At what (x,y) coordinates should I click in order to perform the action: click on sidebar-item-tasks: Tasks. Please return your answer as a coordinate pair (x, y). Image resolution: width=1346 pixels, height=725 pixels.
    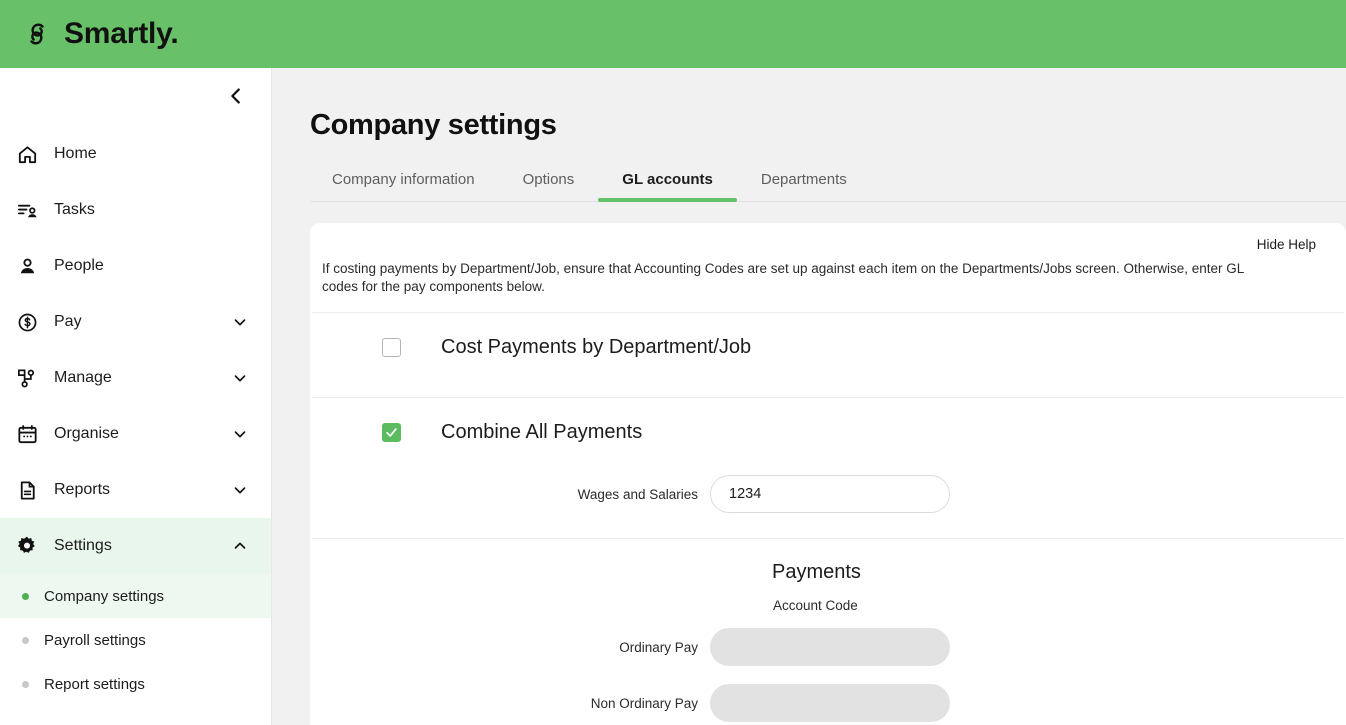
    Looking at the image, I should click on (135, 210).